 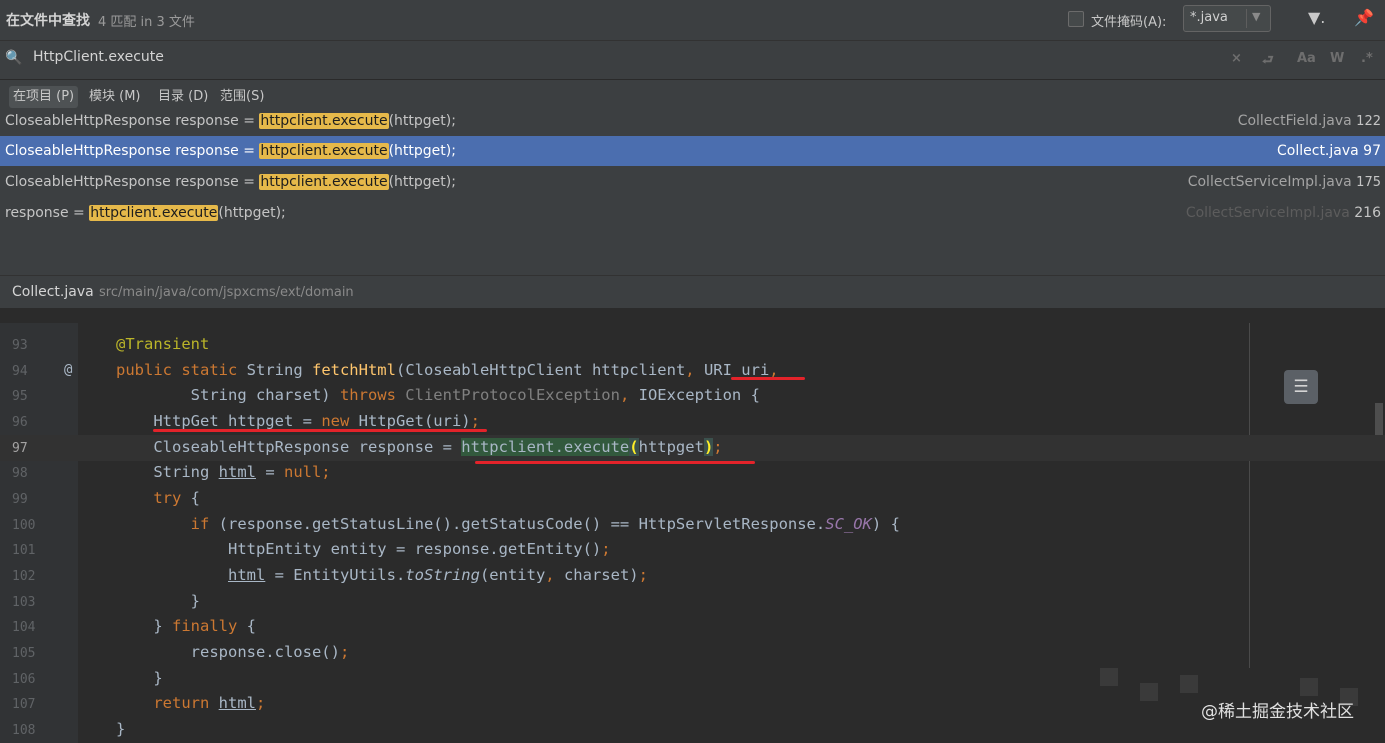 I want to click on scope-scope: 范围(S), so click(x=242, y=97).